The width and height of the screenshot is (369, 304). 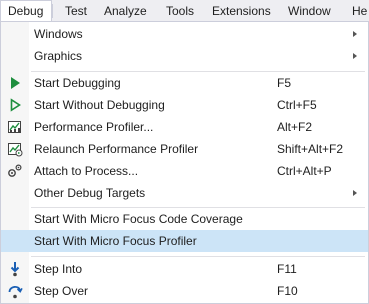 What do you see at coordinates (58, 34) in the screenshot?
I see `menu-item-label: Windows` at bounding box center [58, 34].